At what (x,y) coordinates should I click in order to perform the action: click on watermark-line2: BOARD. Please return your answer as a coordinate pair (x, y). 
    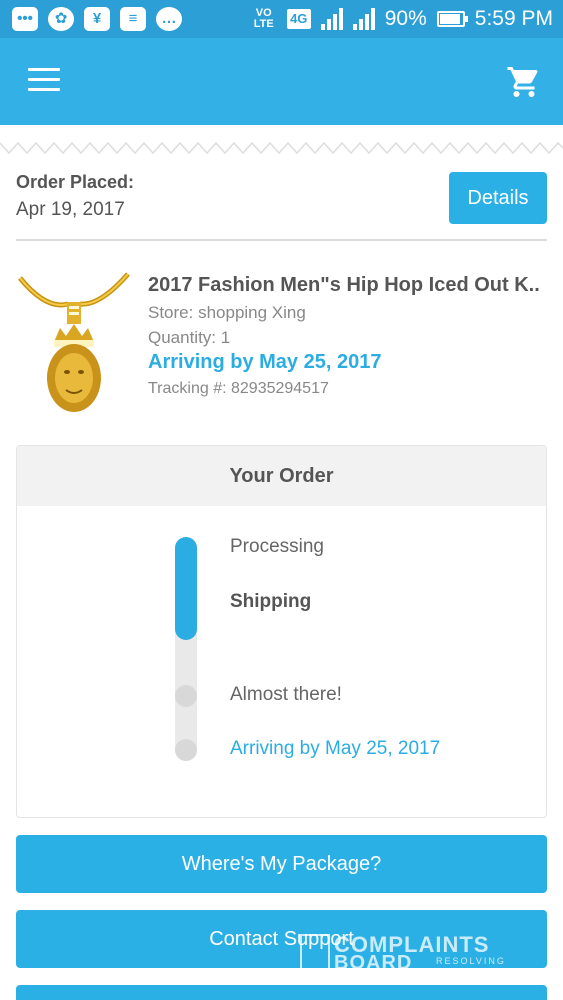
    Looking at the image, I should click on (373, 963).